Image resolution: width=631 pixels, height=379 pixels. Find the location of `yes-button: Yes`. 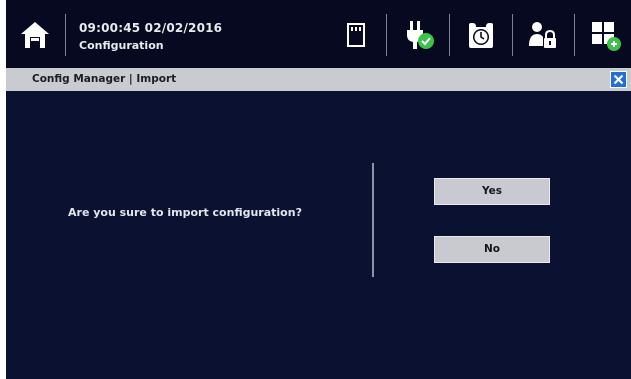

yes-button: Yes is located at coordinates (492, 191).